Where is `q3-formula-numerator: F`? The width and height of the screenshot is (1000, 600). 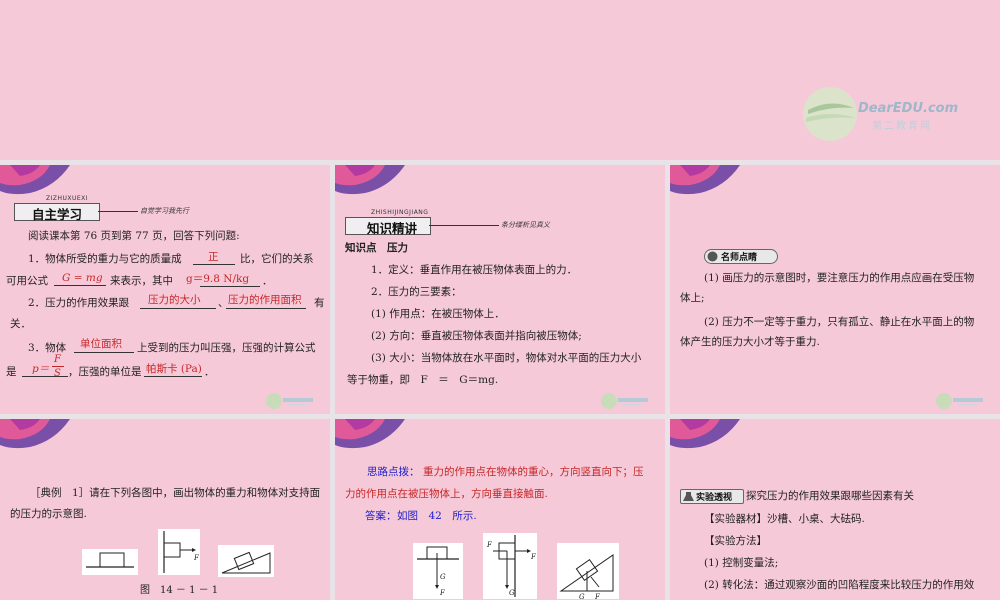 q3-formula-numerator: F is located at coordinates (57, 359).